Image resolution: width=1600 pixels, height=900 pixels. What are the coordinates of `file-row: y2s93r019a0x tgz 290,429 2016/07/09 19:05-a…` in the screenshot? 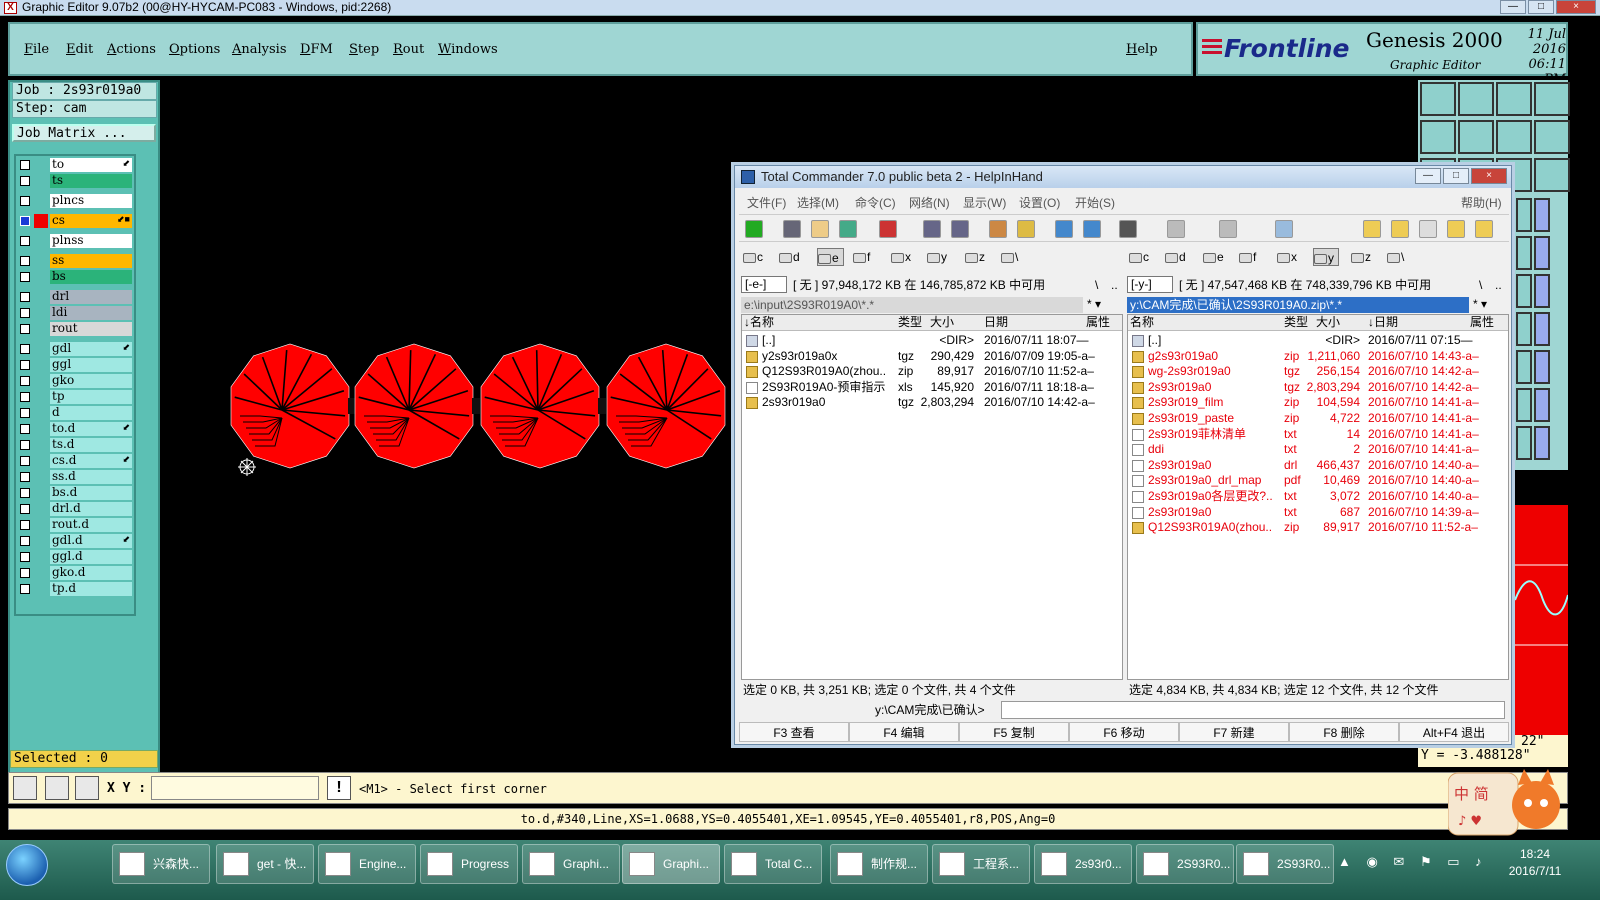 It's located at (932, 357).